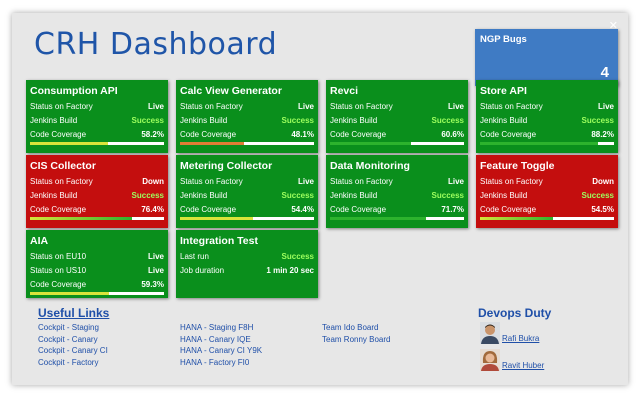 The width and height of the screenshot is (640, 400). Describe the element at coordinates (202, 270) in the screenshot. I see `row-label: Job duration` at that location.